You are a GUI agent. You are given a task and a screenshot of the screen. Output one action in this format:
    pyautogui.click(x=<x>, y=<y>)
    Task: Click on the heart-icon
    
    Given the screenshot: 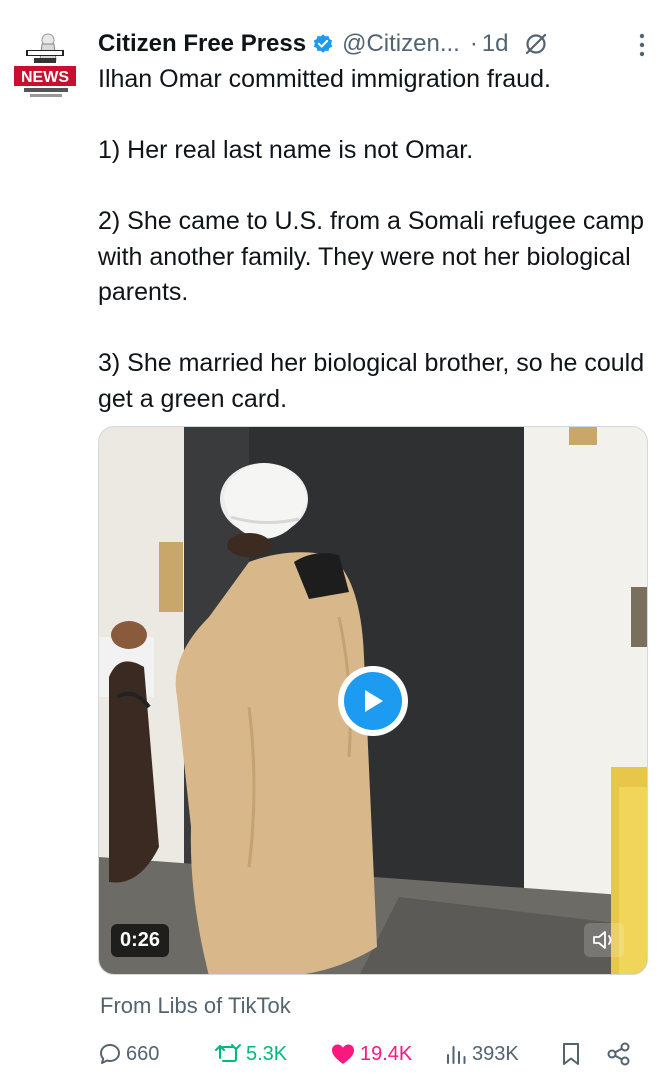 What is the action you would take?
    pyautogui.click(x=343, y=1054)
    